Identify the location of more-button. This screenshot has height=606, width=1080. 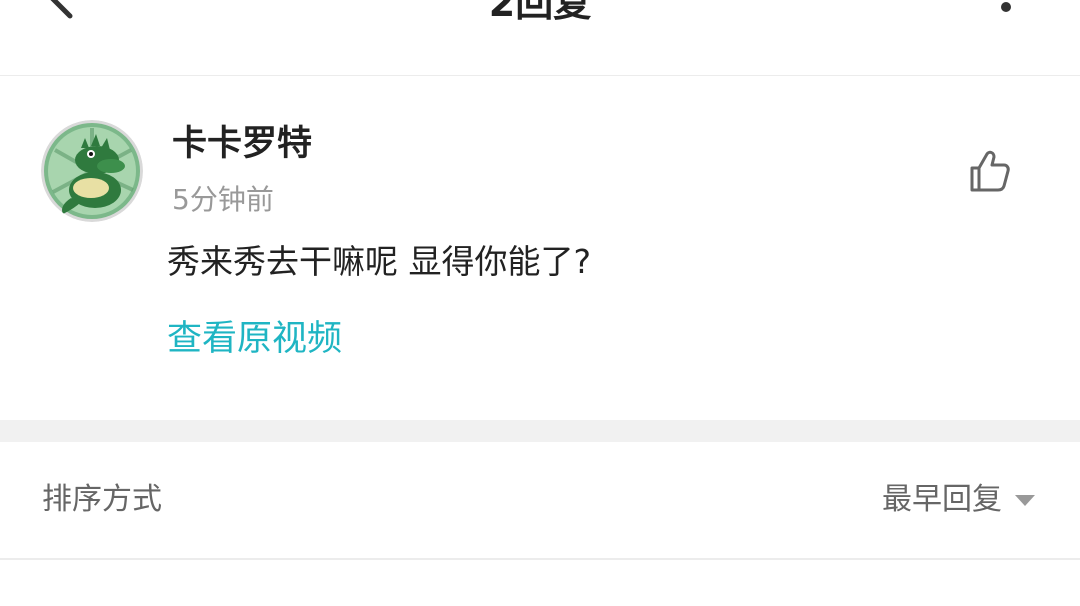
(1006, 10).